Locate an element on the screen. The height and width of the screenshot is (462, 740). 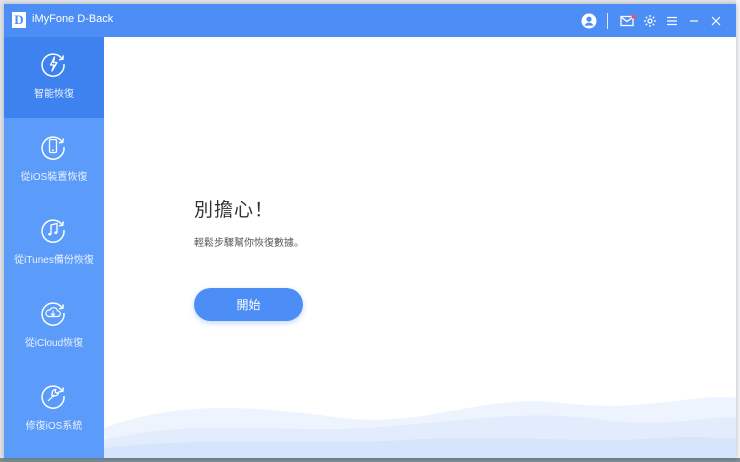
itunes-icon is located at coordinates (53, 231).